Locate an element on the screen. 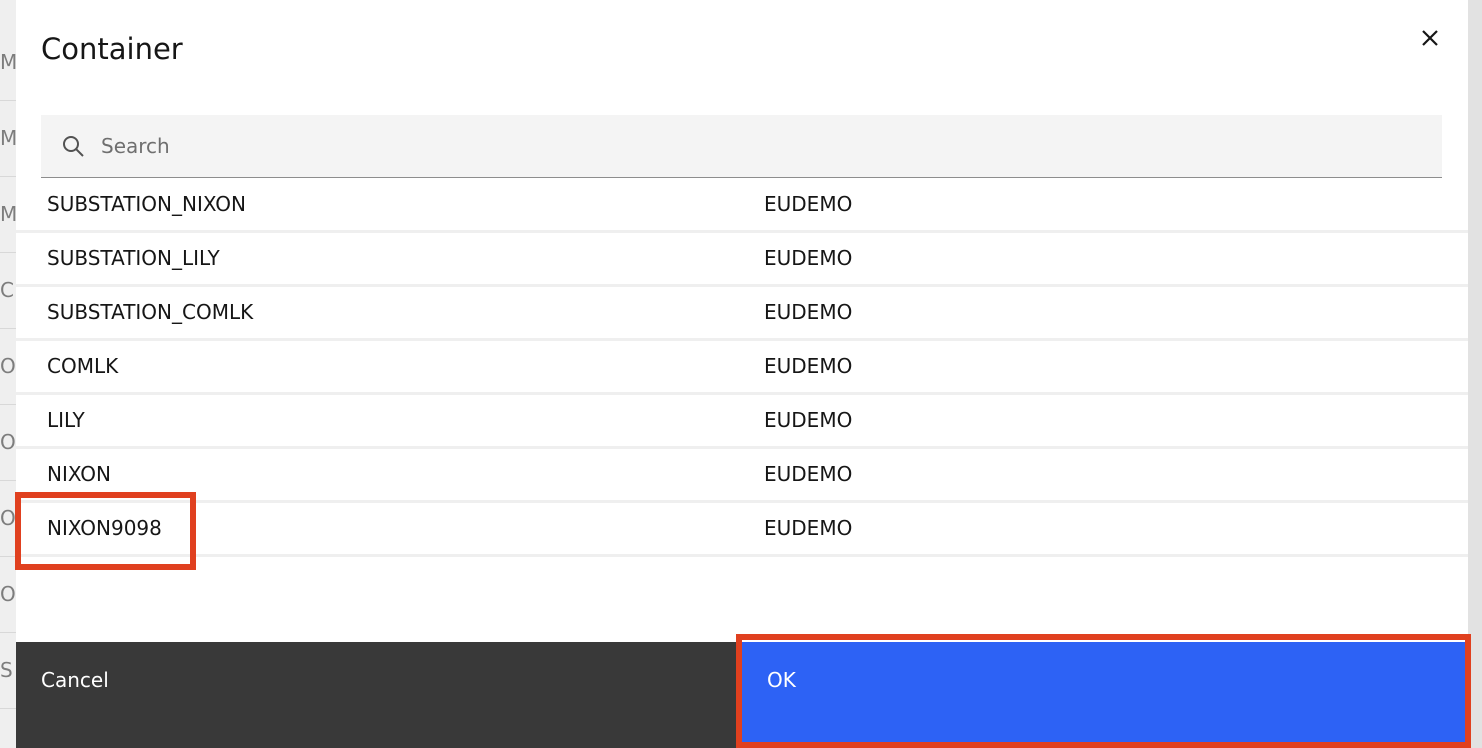 The height and width of the screenshot is (748, 1482). list-row: COMLK EUDEMO is located at coordinates (742, 368).